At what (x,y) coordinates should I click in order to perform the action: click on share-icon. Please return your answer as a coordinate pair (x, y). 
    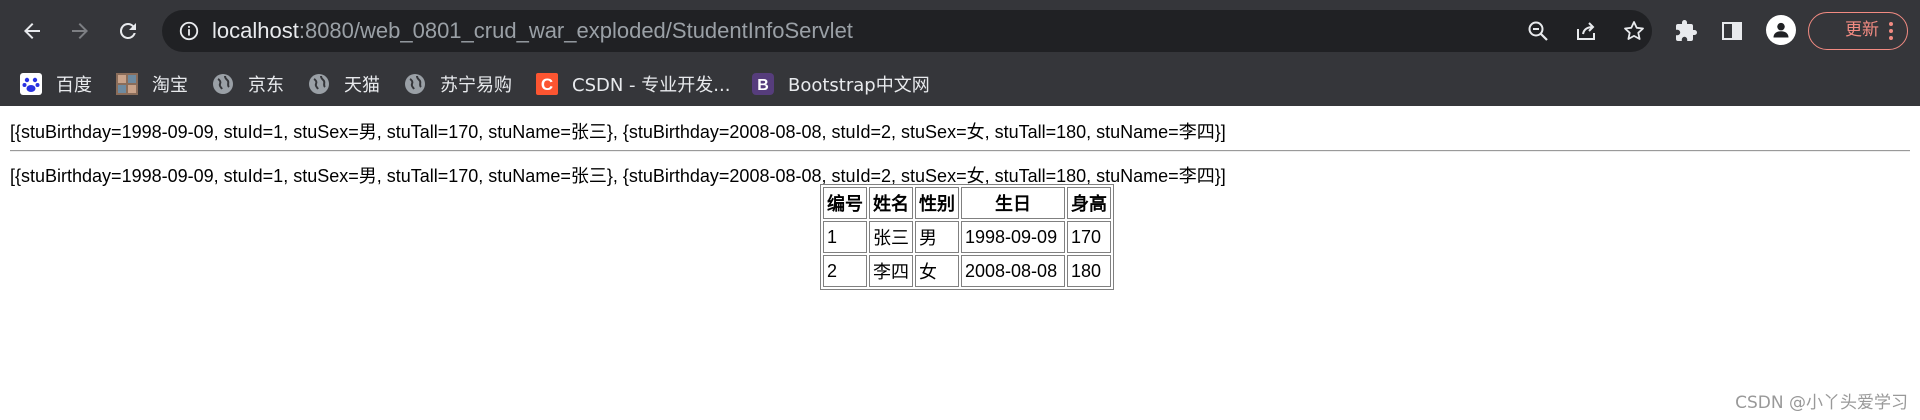
    Looking at the image, I should click on (1586, 31).